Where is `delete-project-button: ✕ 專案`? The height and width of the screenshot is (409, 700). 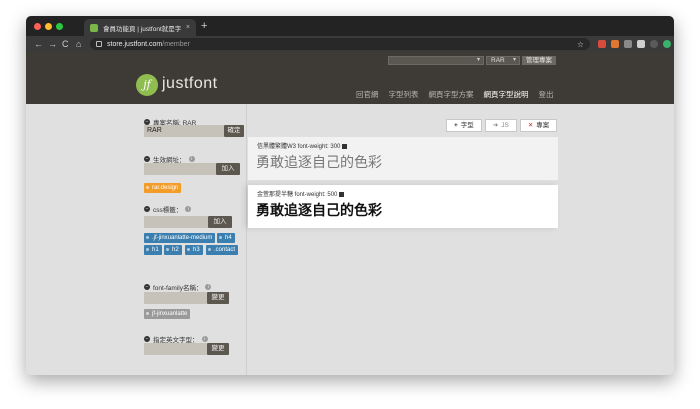 delete-project-button: ✕ 專案 is located at coordinates (538, 125).